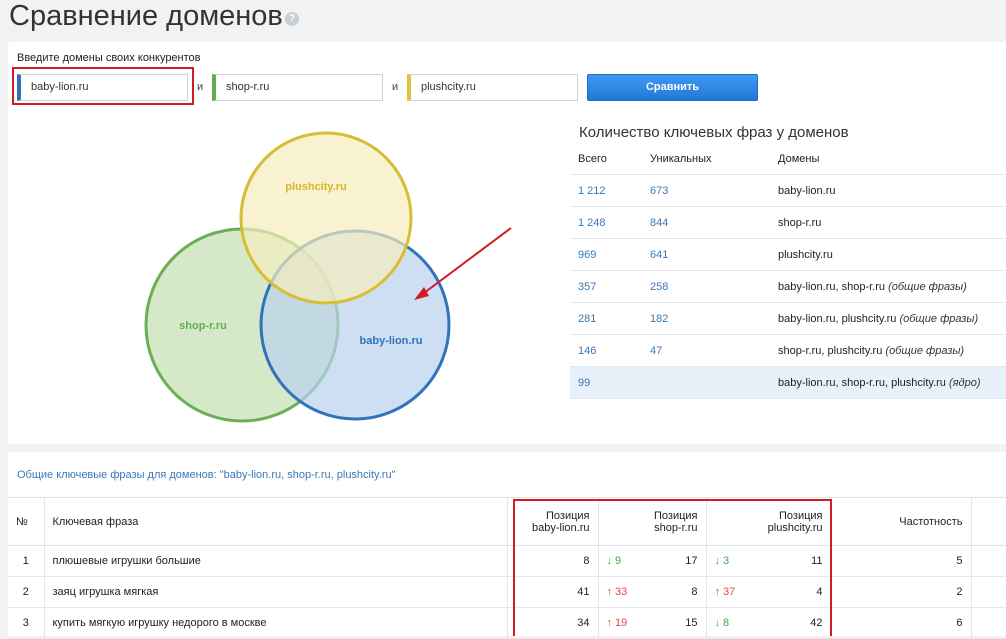  What do you see at coordinates (672, 87) in the screenshot?
I see `compare-button: Сравнить` at bounding box center [672, 87].